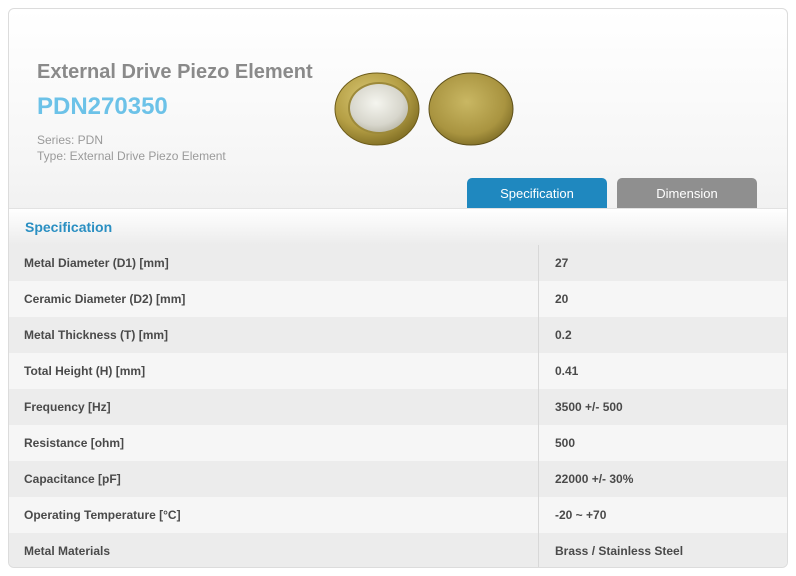 The width and height of the screenshot is (796, 576). Describe the element at coordinates (471, 111) in the screenshot. I see `piezo-disc-back-icon` at that location.